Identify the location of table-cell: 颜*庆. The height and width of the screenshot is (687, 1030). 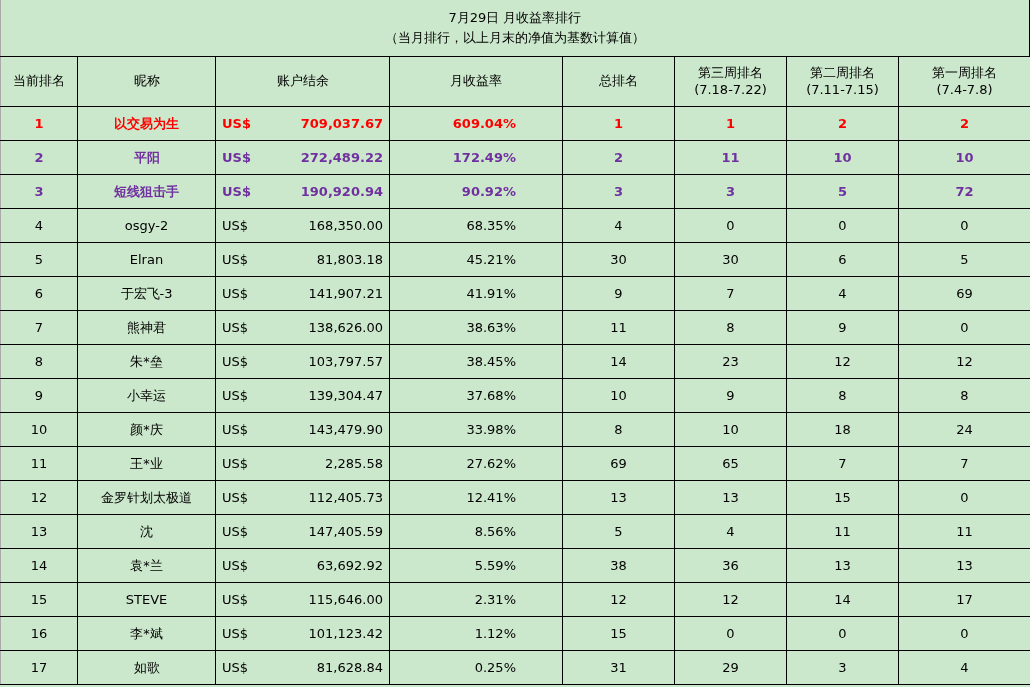
(146, 429).